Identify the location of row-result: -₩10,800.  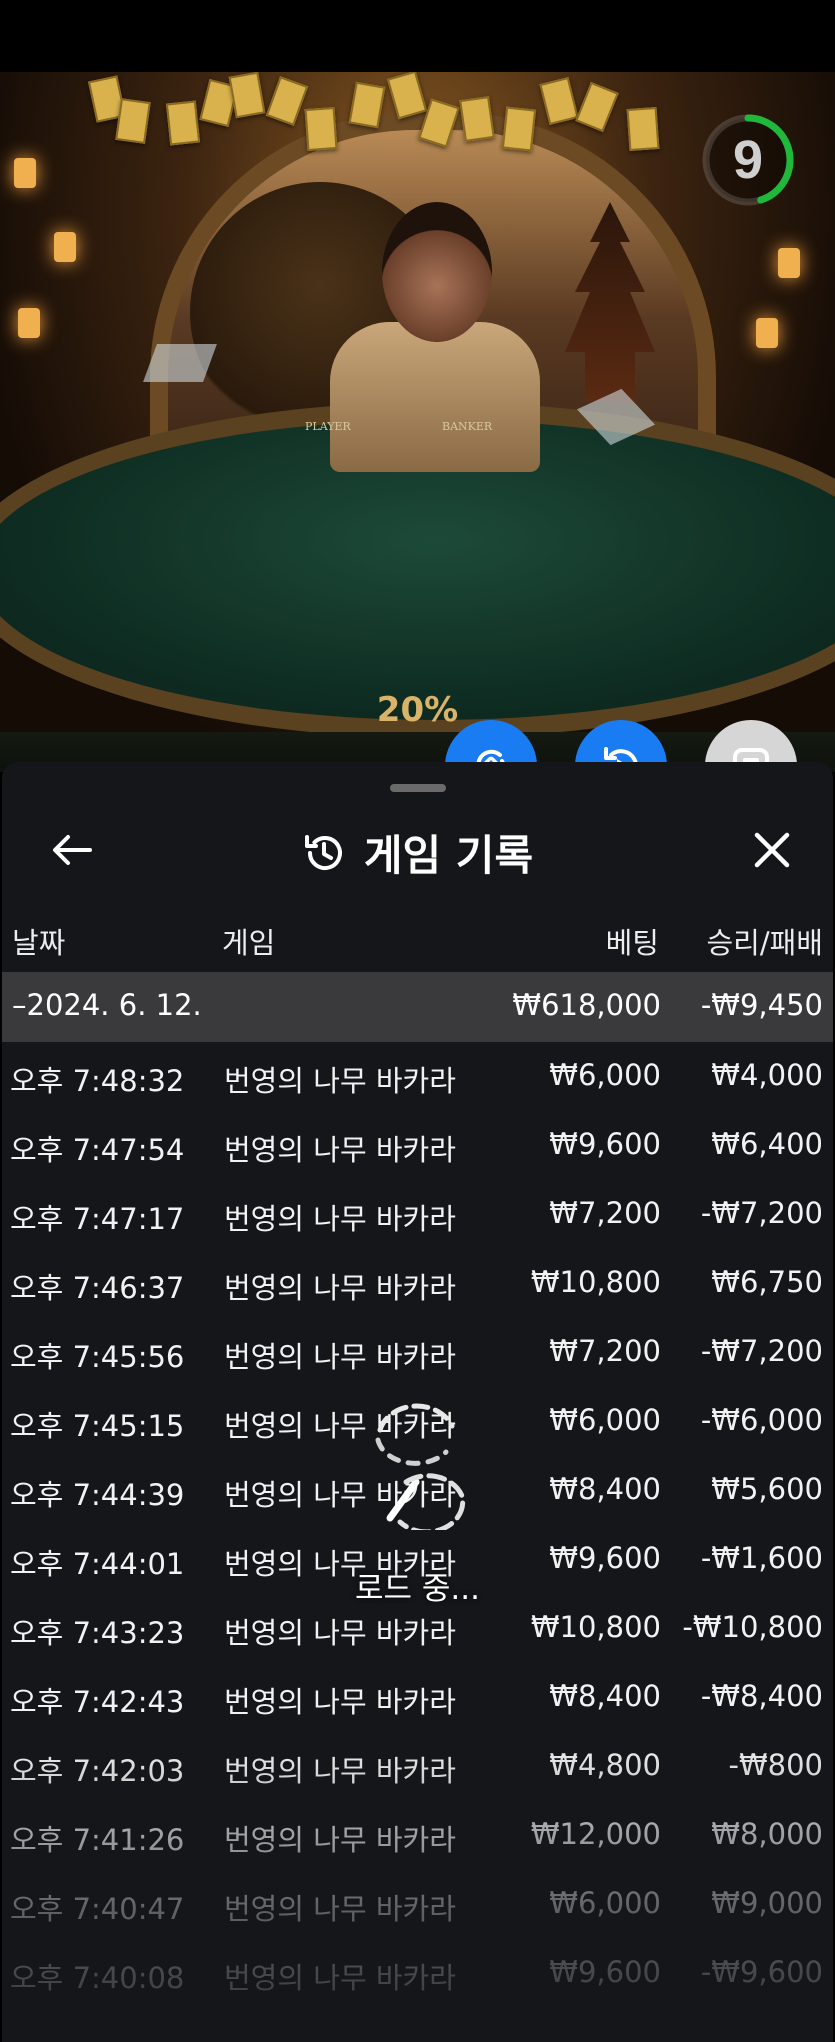
(752, 1627).